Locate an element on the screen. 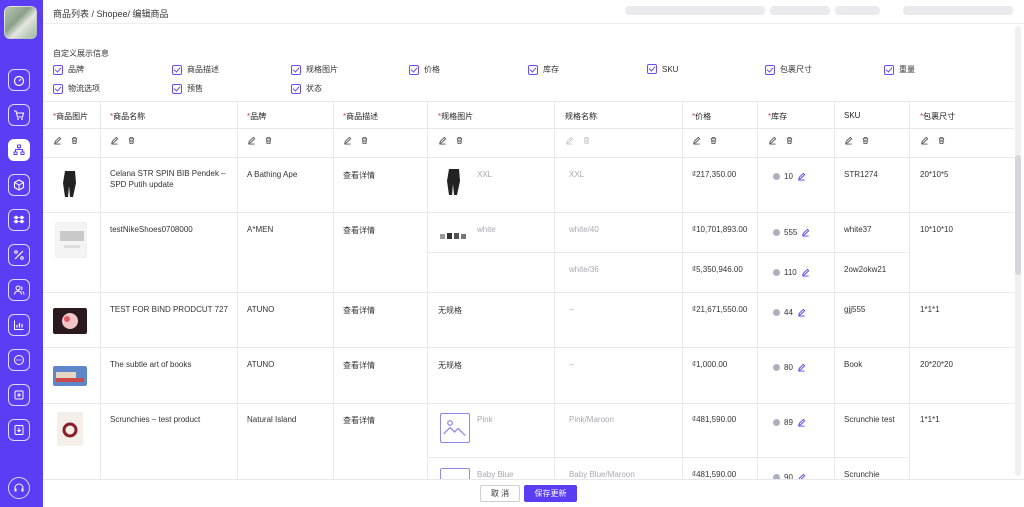 This screenshot has width=1024, height=507. package-size: 10*10*10 is located at coordinates (936, 229).